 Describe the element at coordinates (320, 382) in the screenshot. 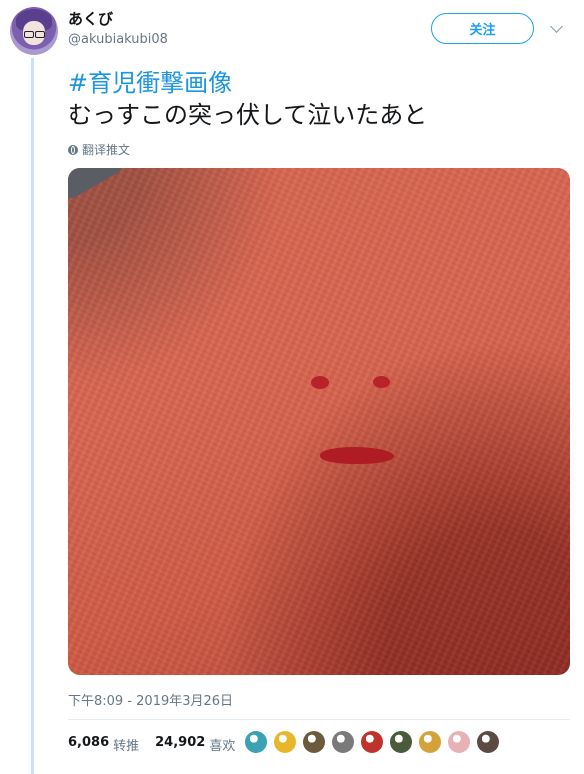

I see `tear-spot-left` at that location.